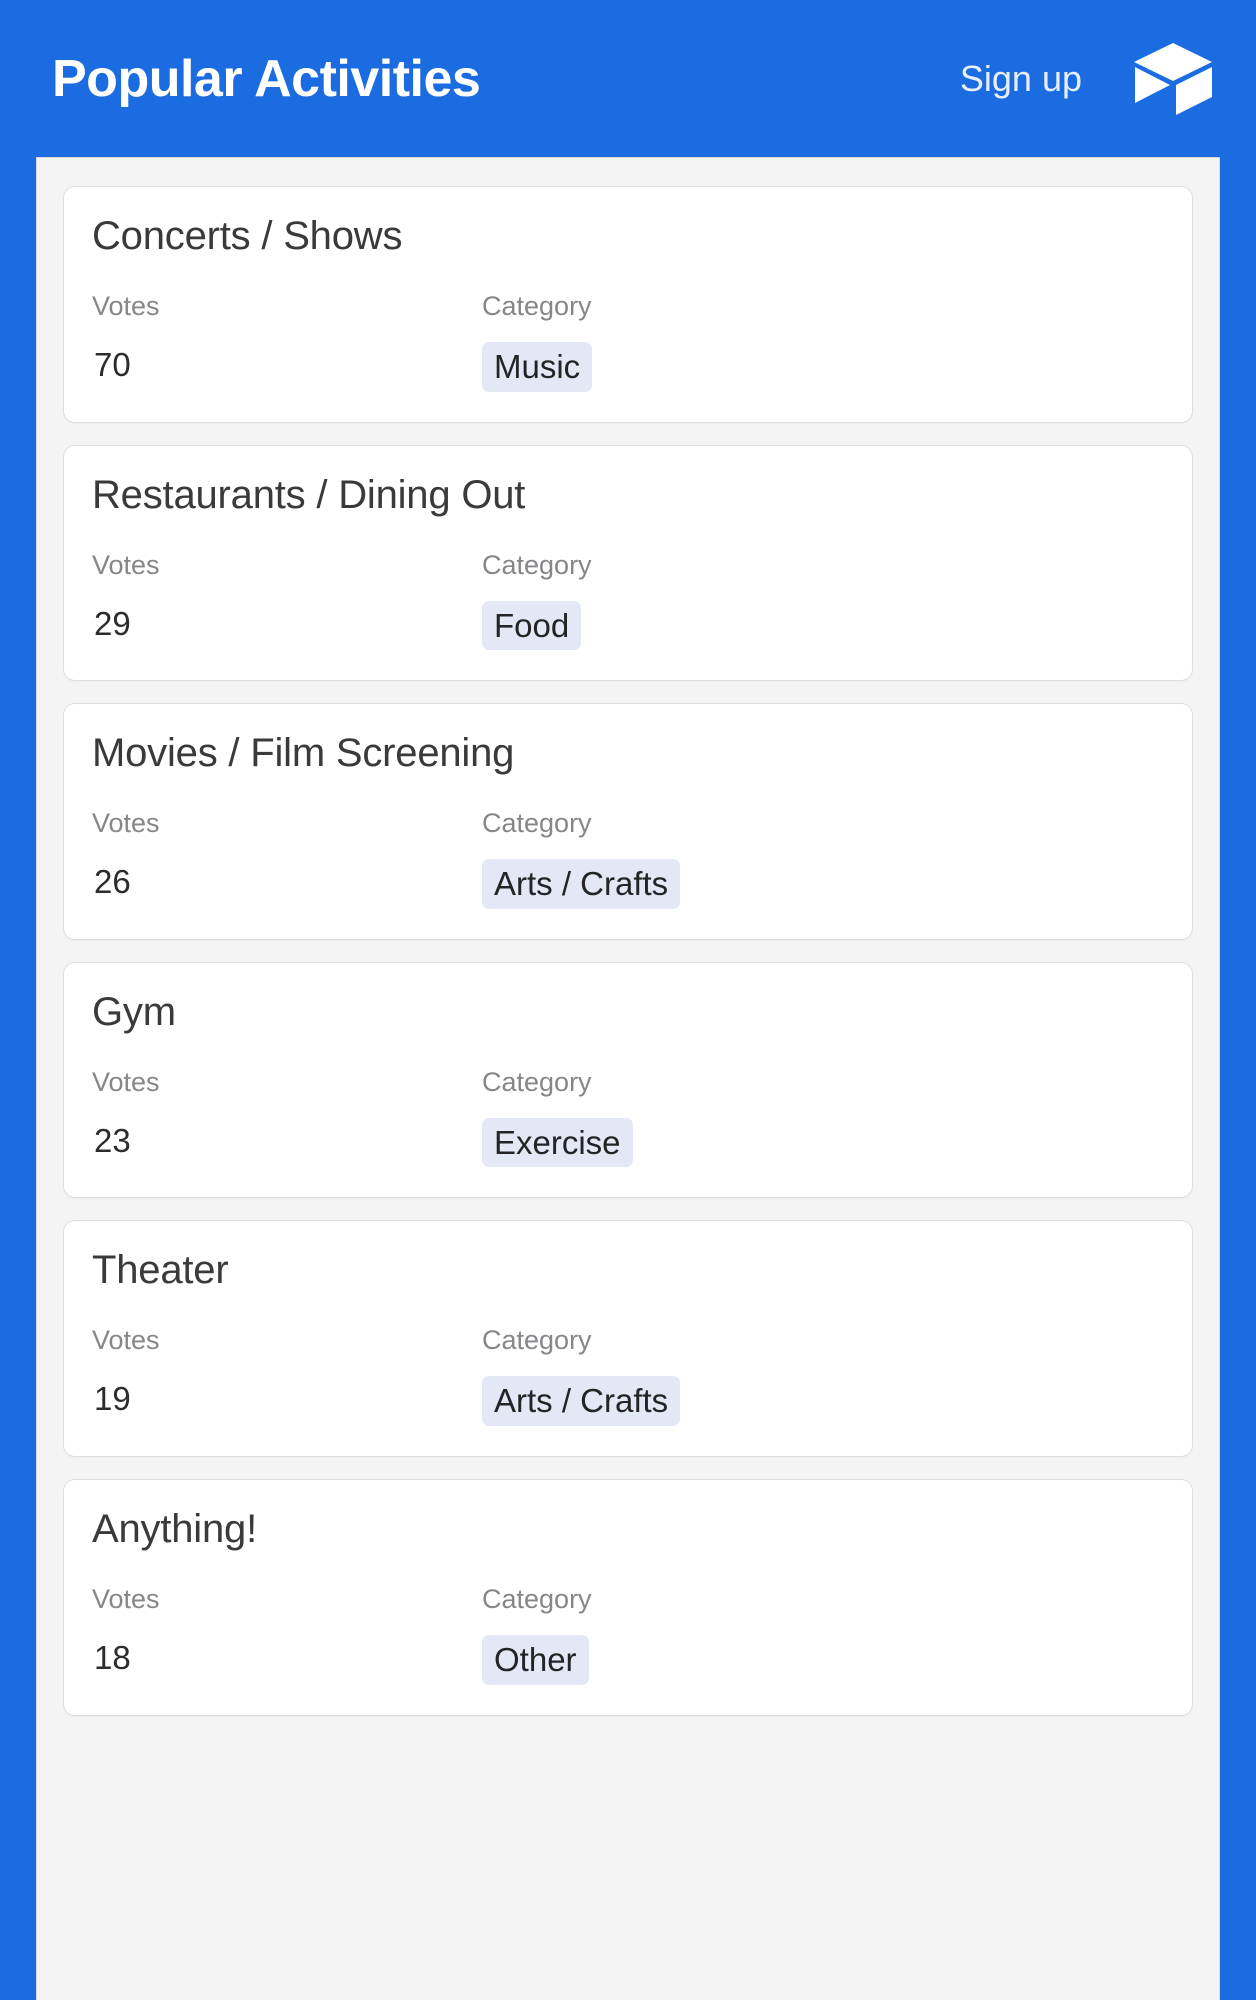  Describe the element at coordinates (112, 1399) in the screenshot. I see `votes-value: 19` at that location.